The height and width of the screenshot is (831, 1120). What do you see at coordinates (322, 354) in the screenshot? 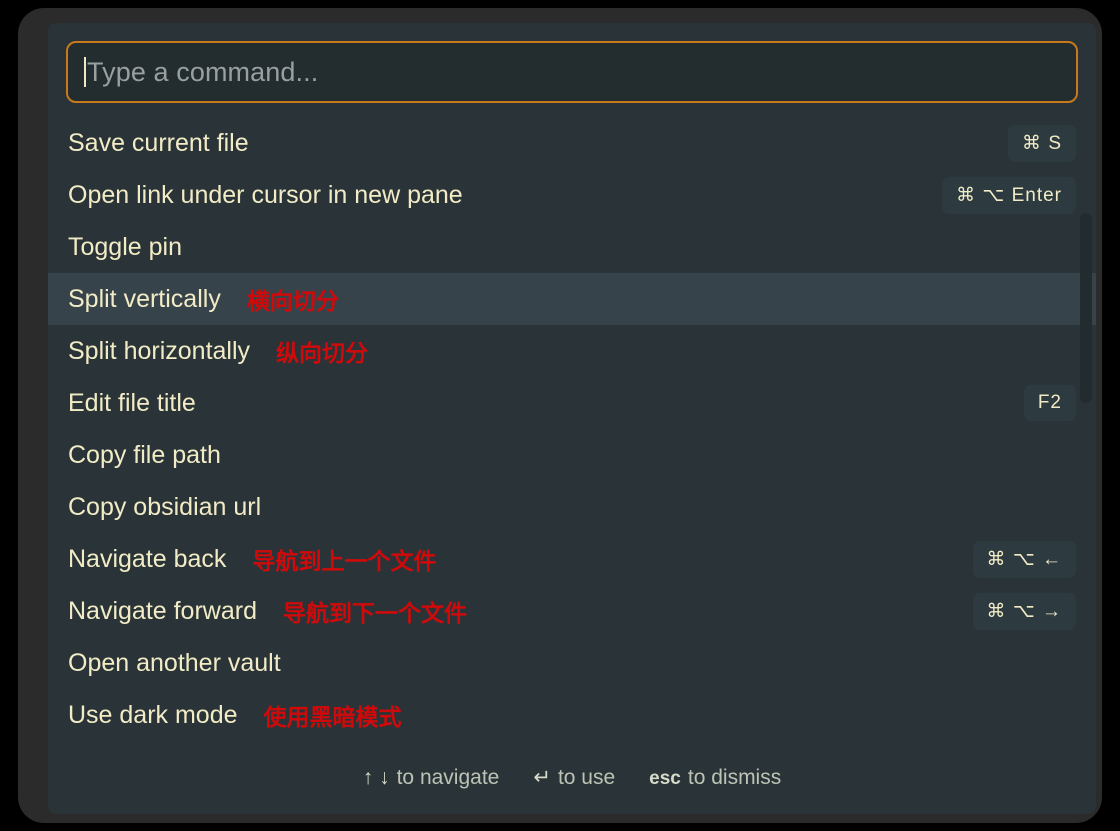
I see `command-annotation: 纵向切分` at bounding box center [322, 354].